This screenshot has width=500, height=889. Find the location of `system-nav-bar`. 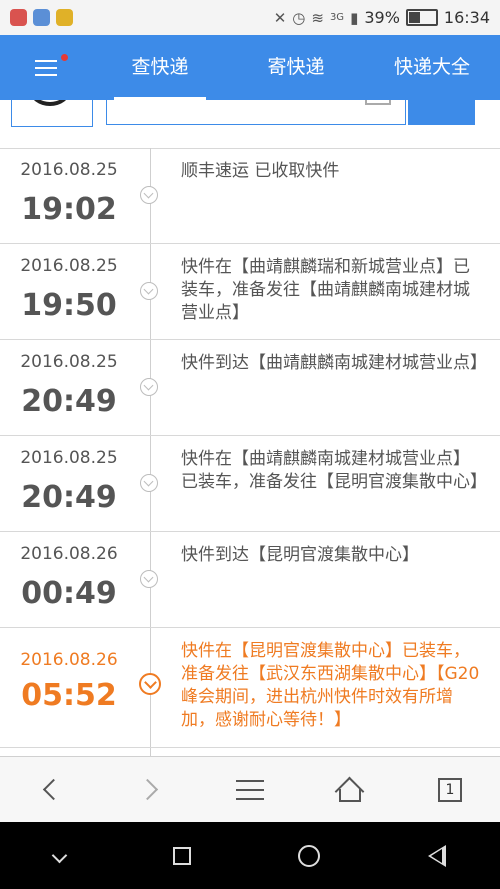

system-nav-bar is located at coordinates (250, 855).